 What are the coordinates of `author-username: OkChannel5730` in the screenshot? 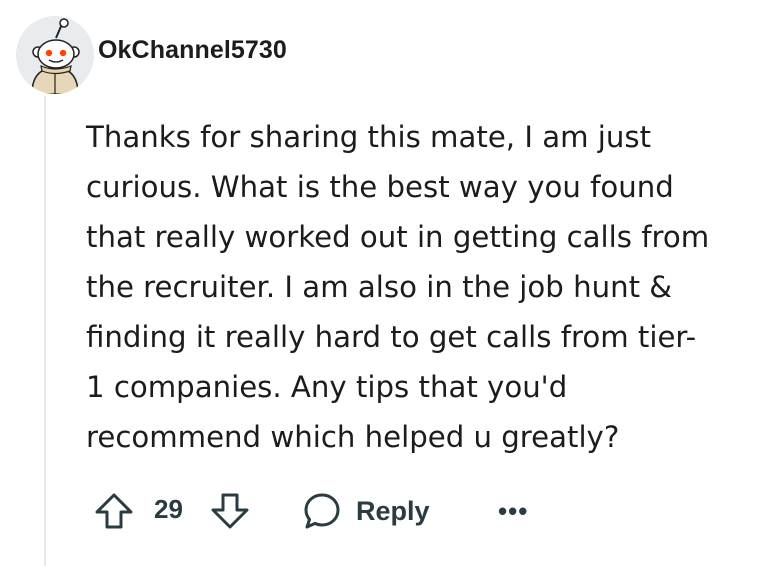 It's located at (192, 50).